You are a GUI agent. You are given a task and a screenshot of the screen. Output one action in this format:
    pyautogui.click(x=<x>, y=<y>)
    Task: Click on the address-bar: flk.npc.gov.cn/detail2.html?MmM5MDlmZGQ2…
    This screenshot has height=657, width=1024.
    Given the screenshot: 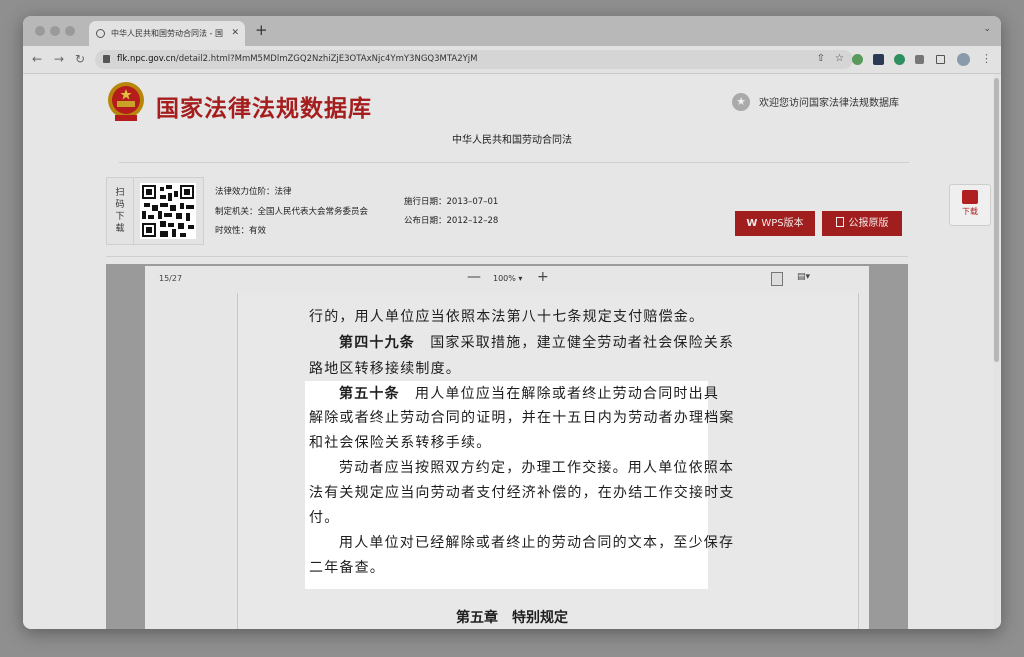 What is the action you would take?
    pyautogui.click(x=474, y=59)
    